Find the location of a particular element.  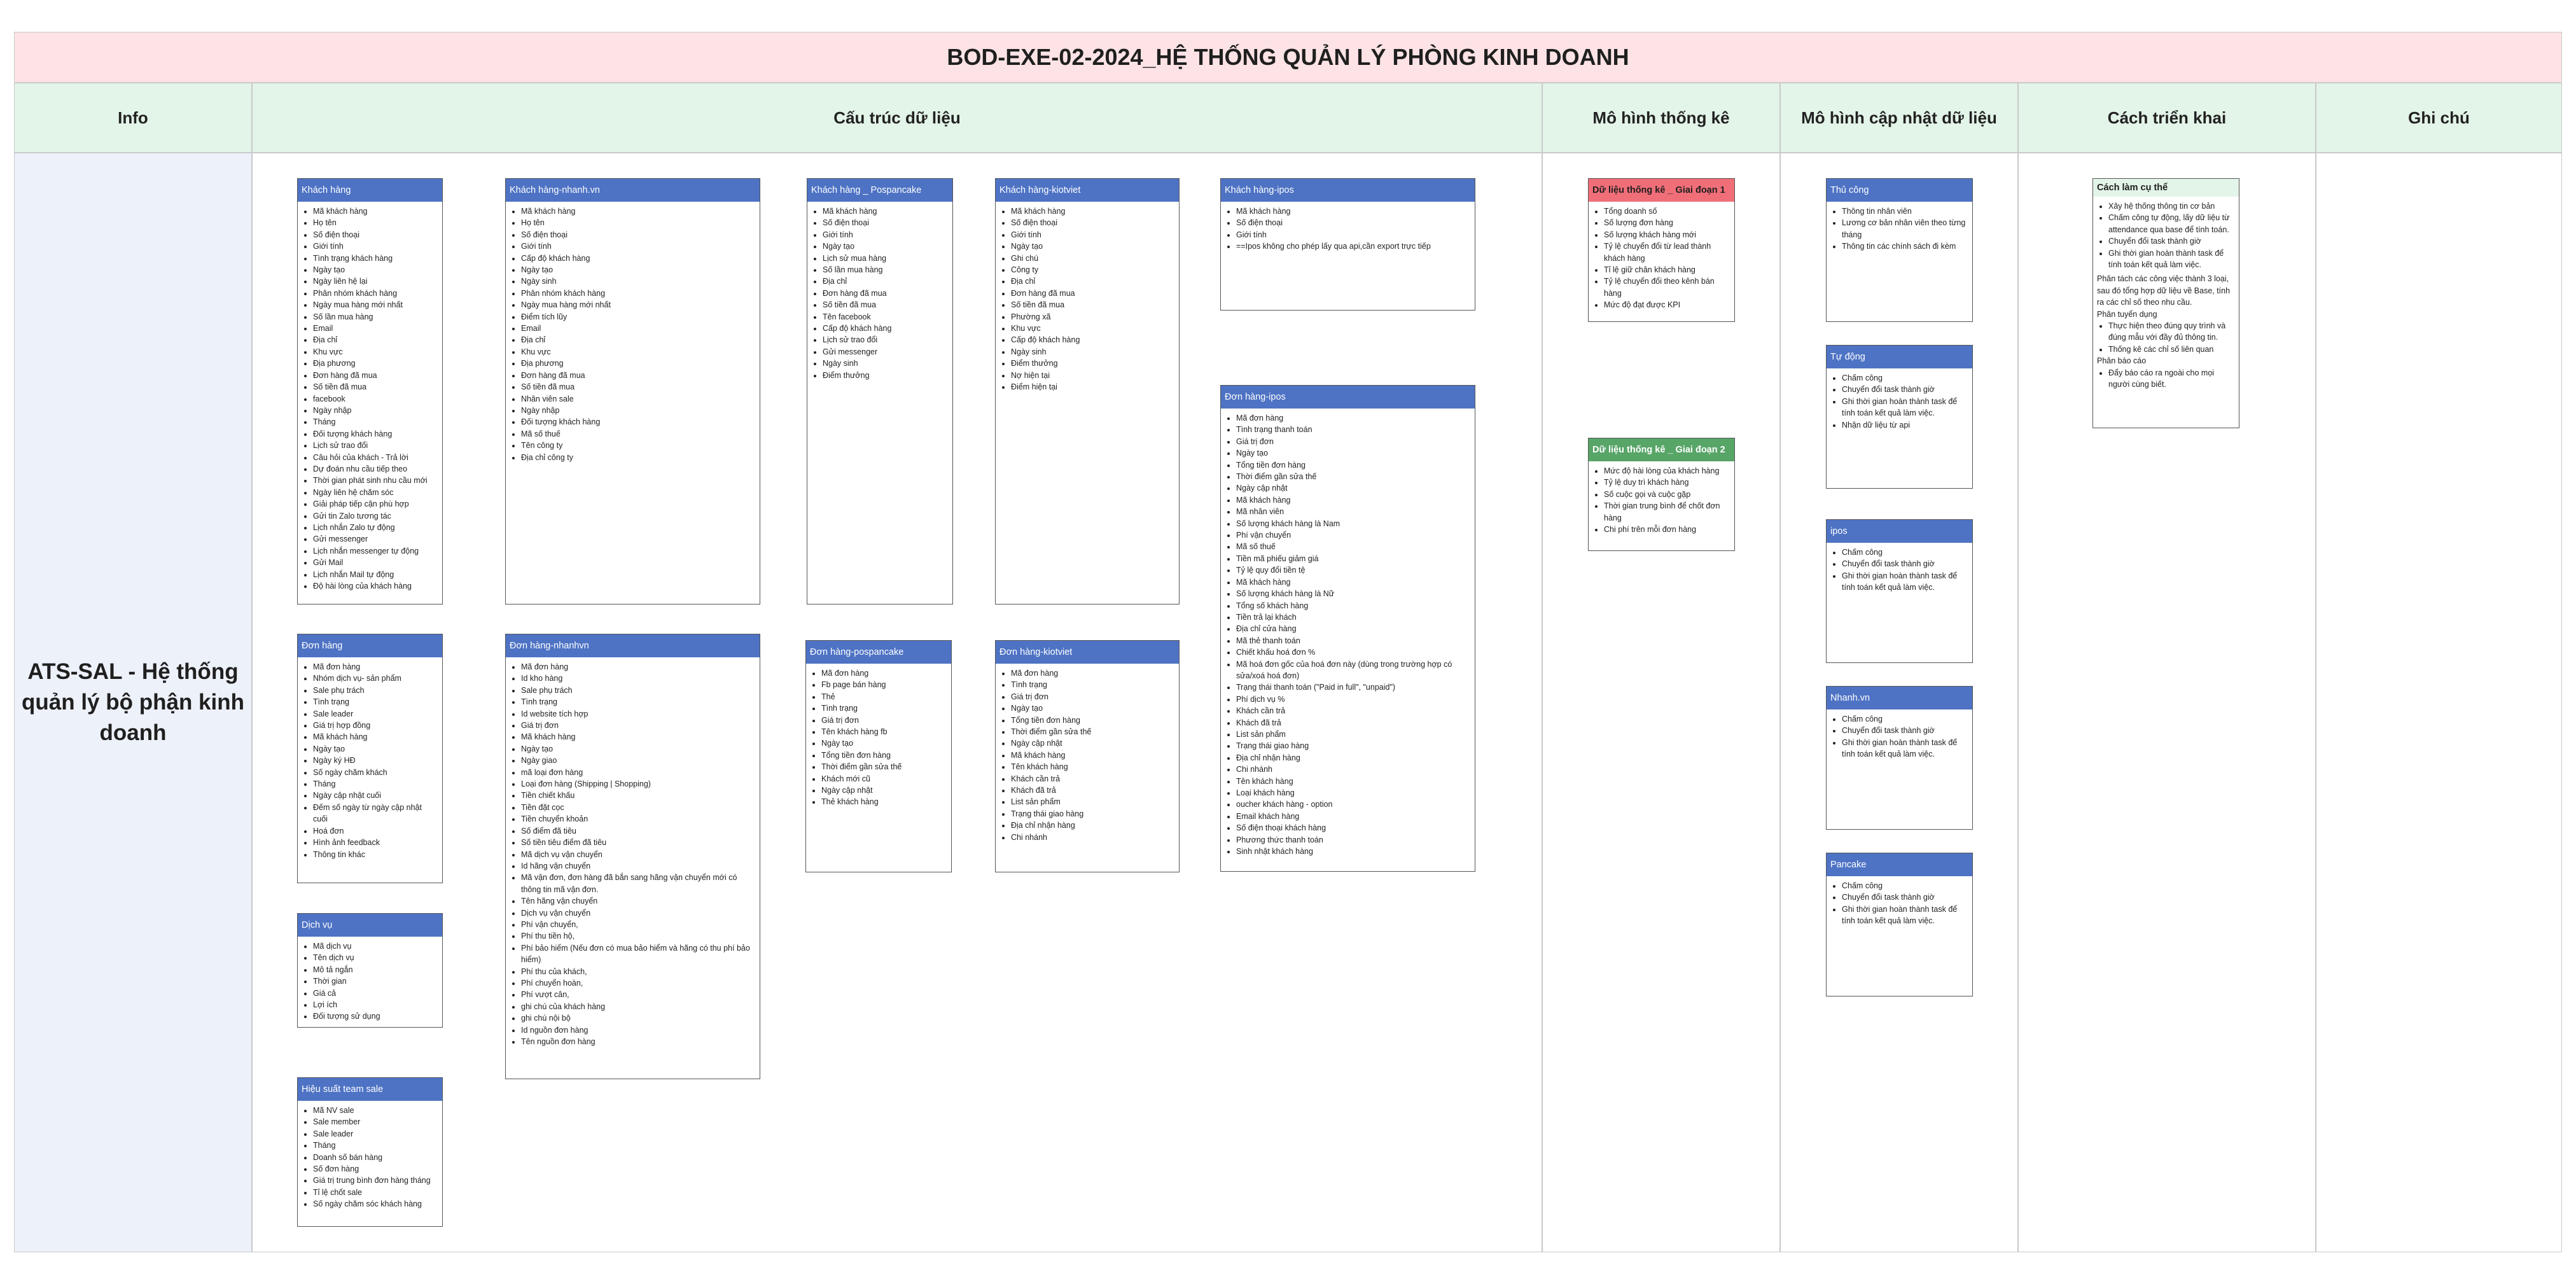

field-item: Tên hãng vận chuyển is located at coordinates (638, 901).